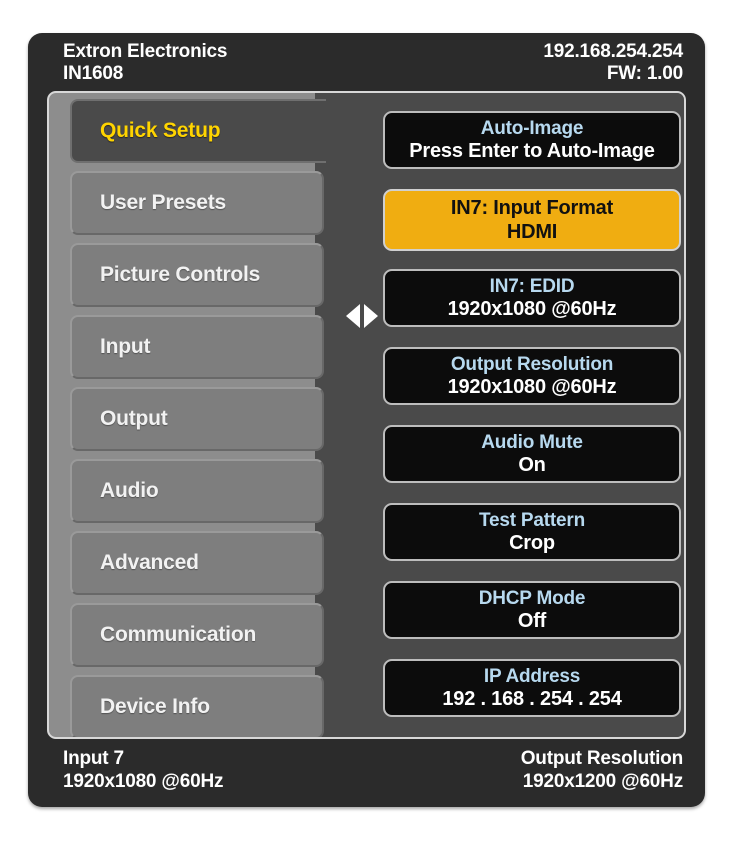 The image size is (753, 846). Describe the element at coordinates (532, 128) in the screenshot. I see `option-label: Auto-Image` at that location.